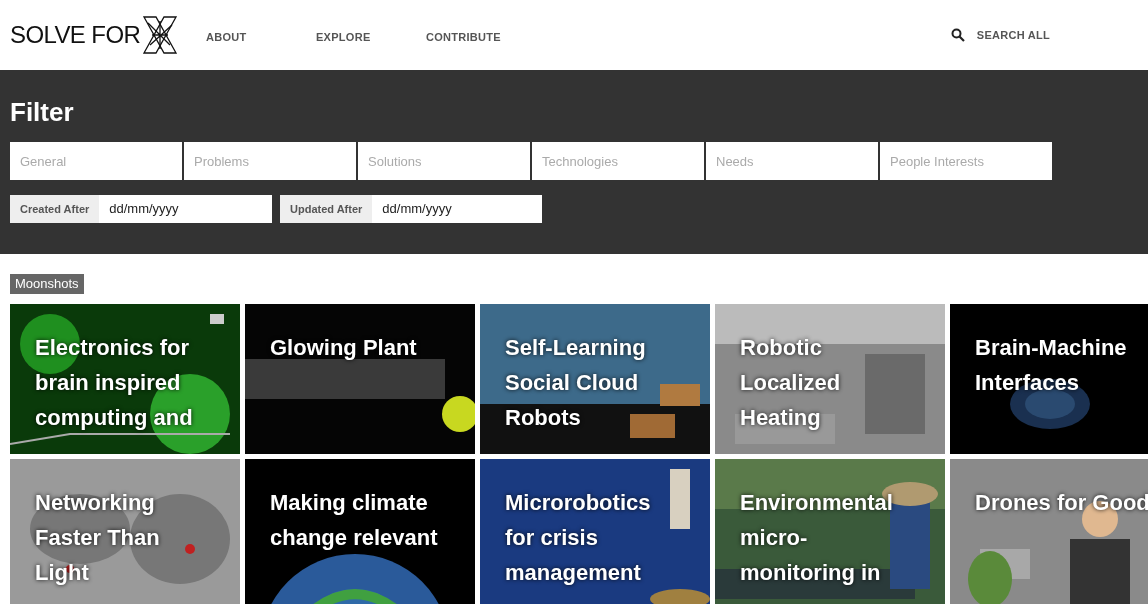 The height and width of the screenshot is (604, 1148). What do you see at coordinates (160, 35) in the screenshot?
I see `logo-icon` at bounding box center [160, 35].